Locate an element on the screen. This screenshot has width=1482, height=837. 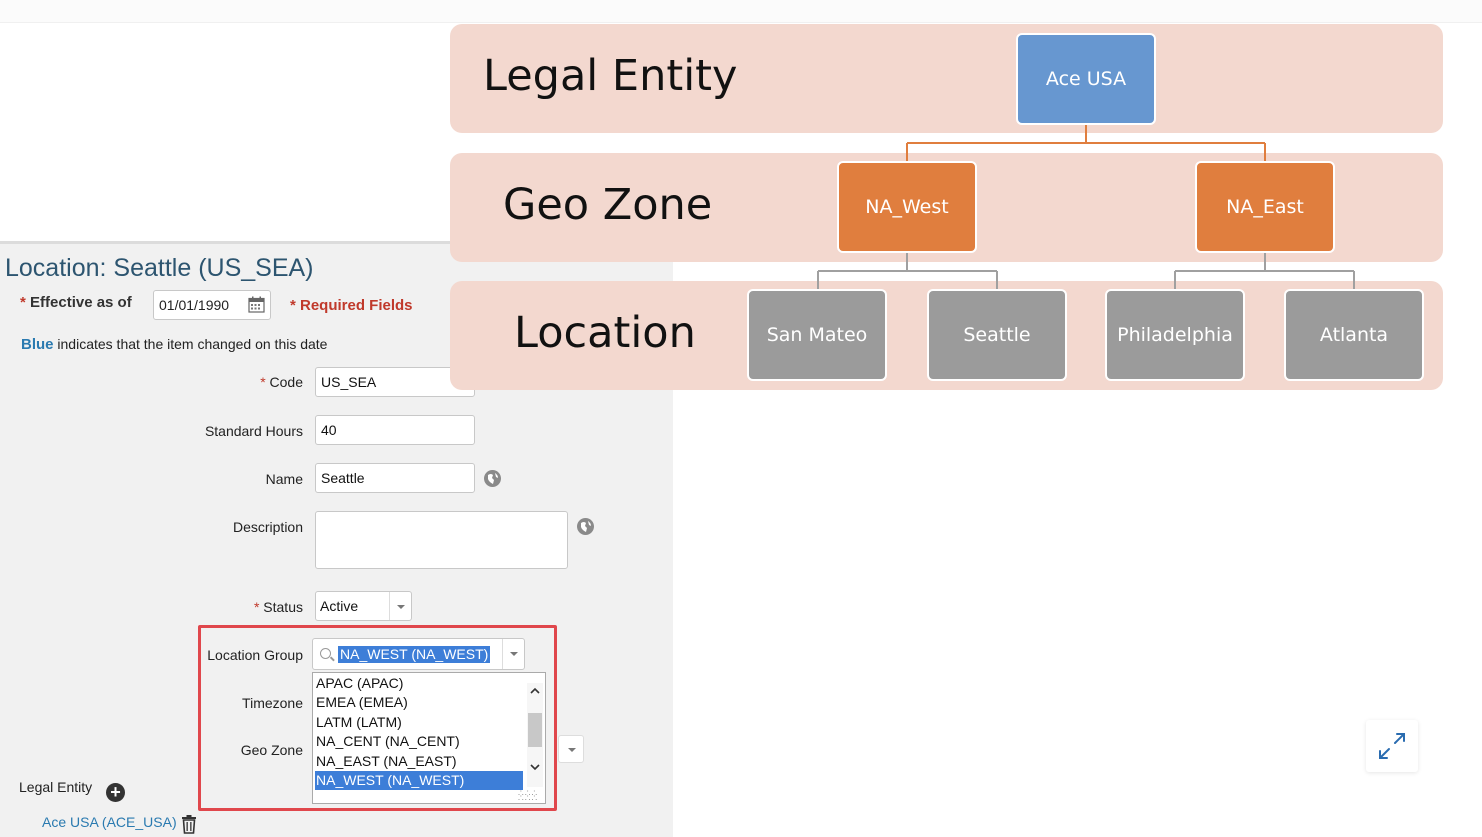
node-san-mateo: San Mateo is located at coordinates (817, 335).